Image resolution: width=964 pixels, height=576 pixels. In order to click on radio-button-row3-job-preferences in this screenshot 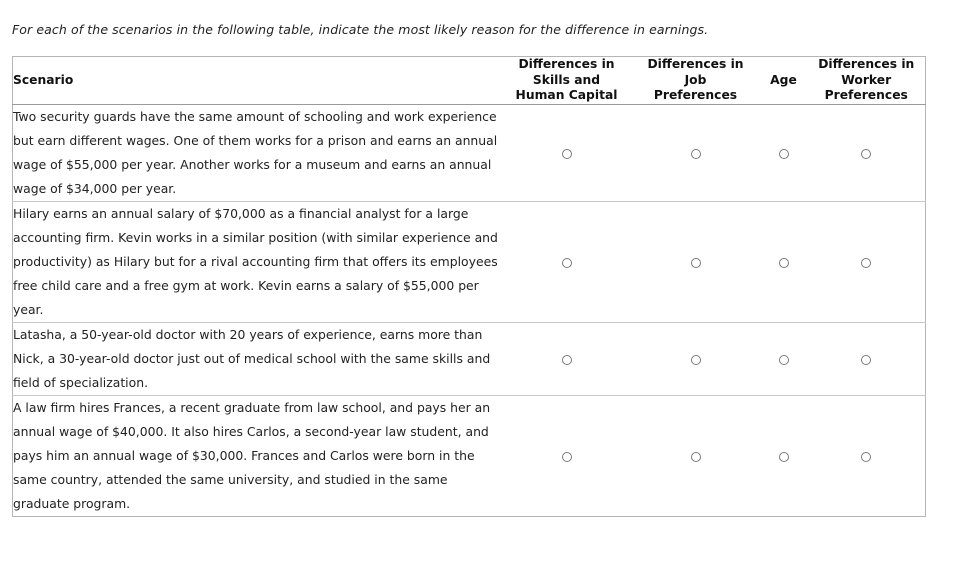, I will do `click(695, 359)`.